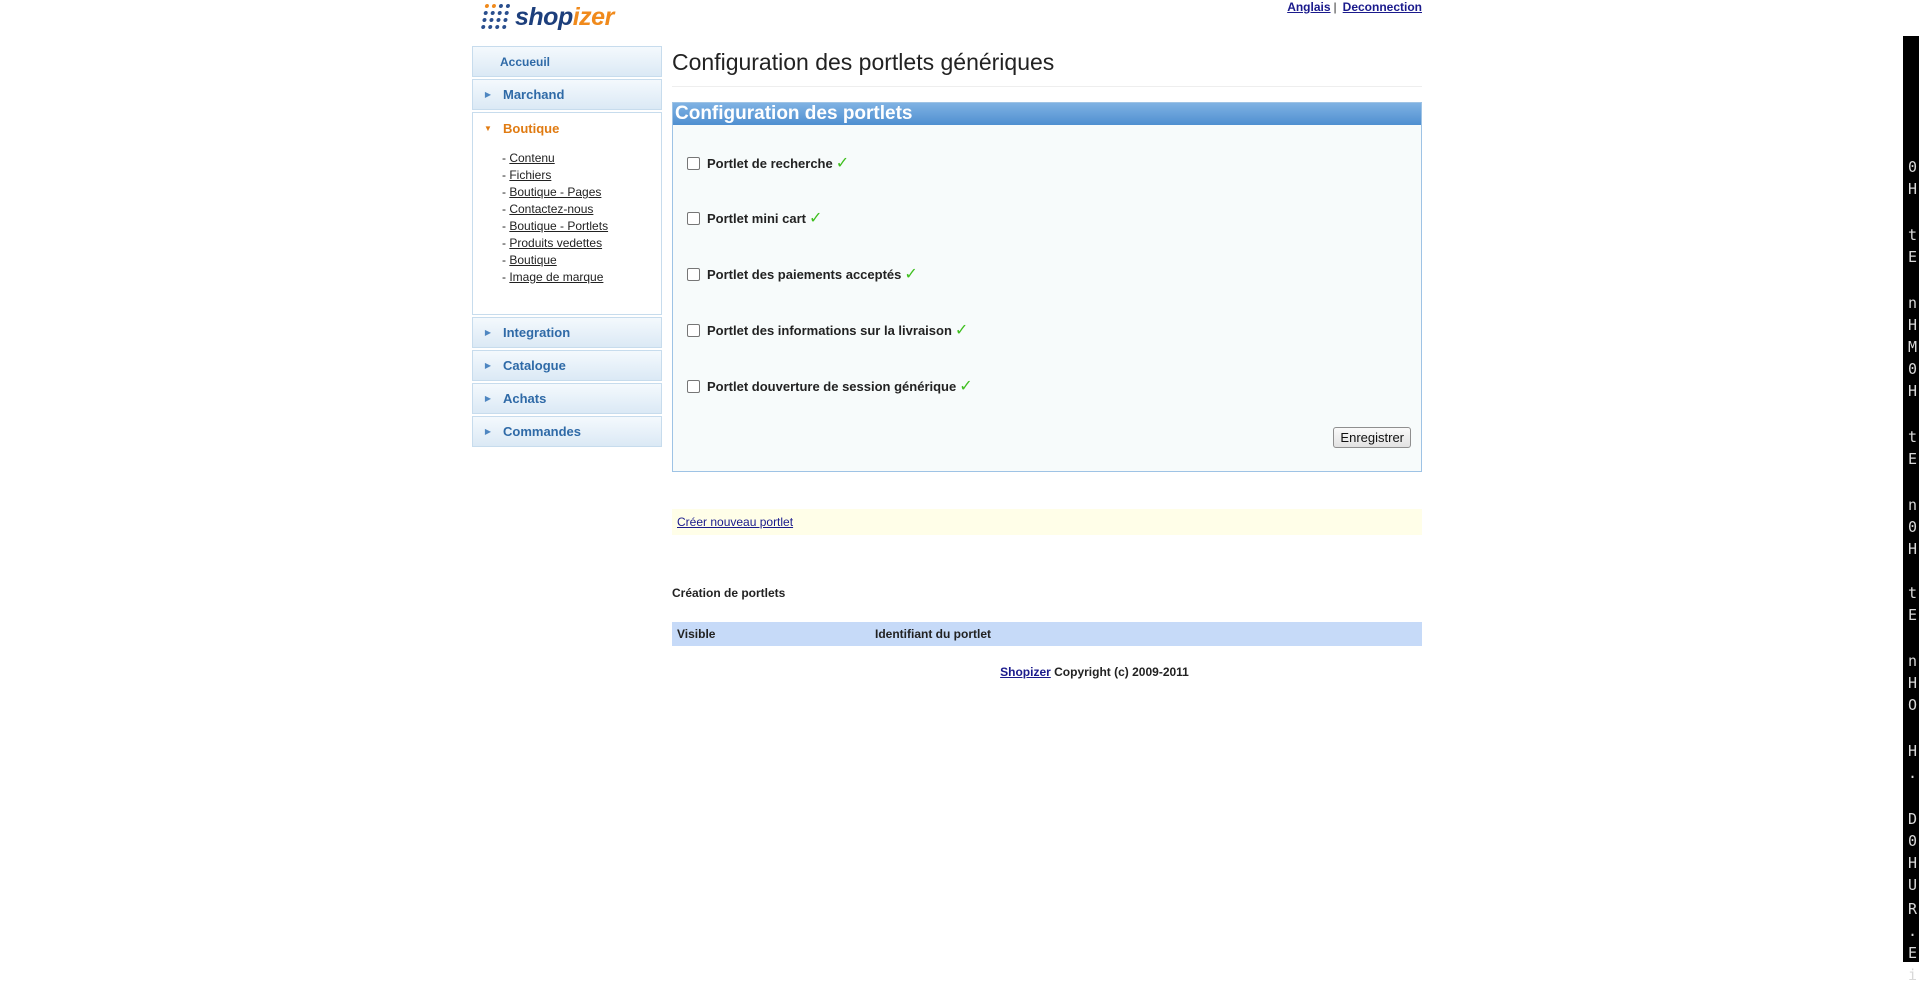 The image size is (1919, 984). I want to click on submenu-item: - Produits vedettes, so click(552, 243).